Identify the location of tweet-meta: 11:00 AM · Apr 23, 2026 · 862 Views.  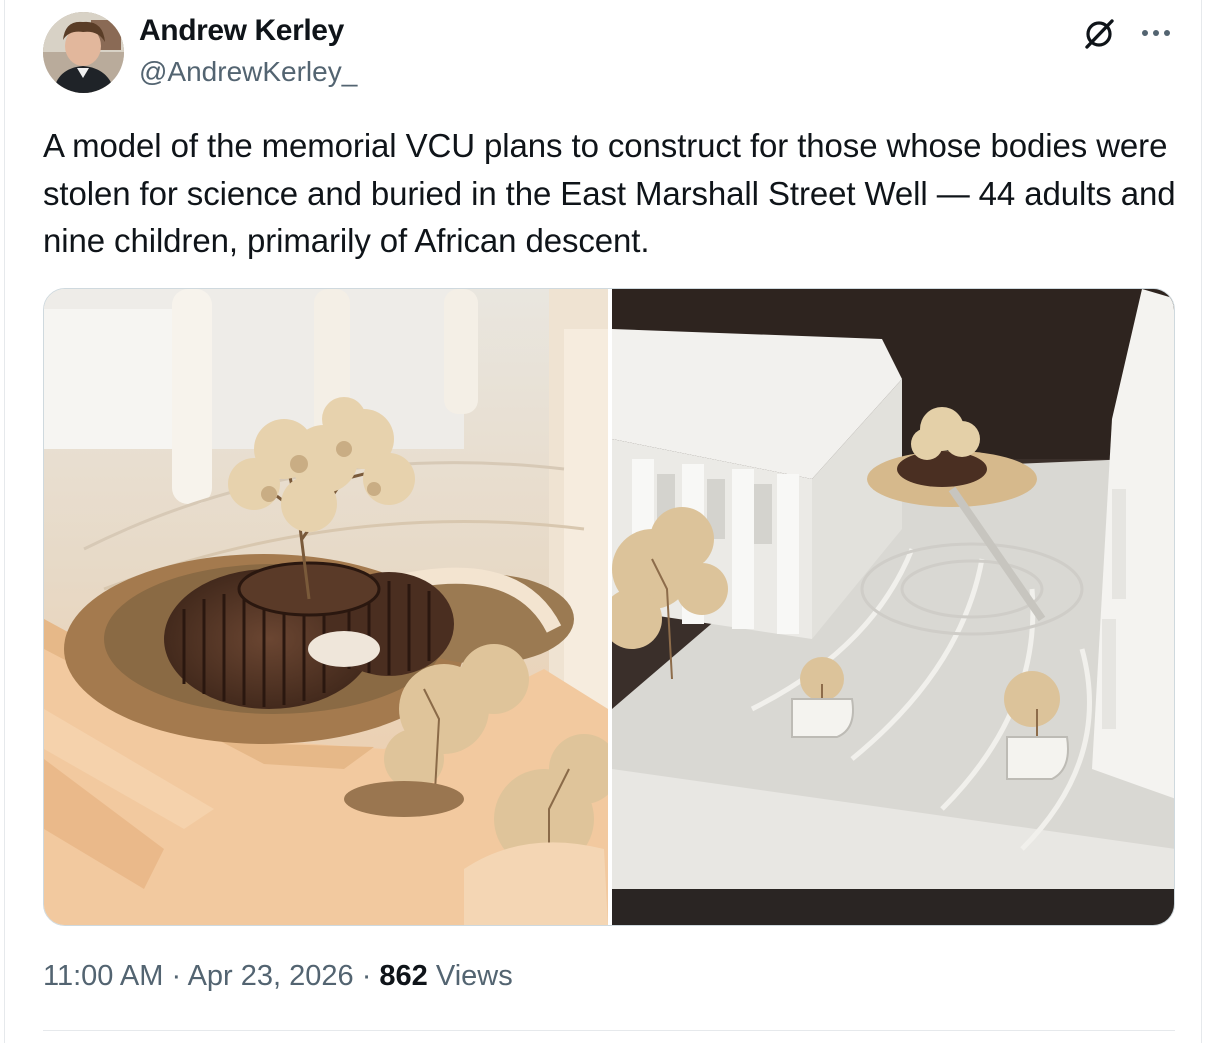
(278, 976).